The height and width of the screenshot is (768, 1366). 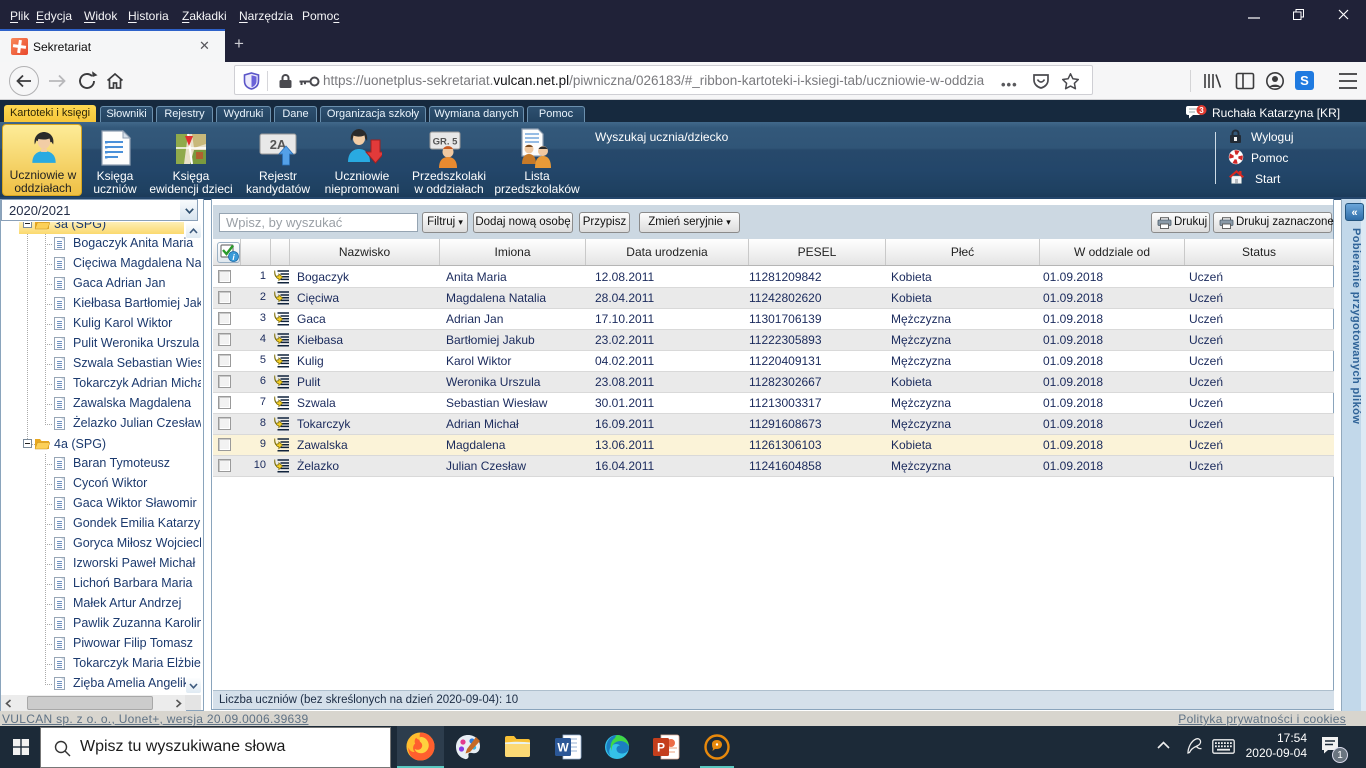 I want to click on svg-text: W, so click(x=563, y=748).